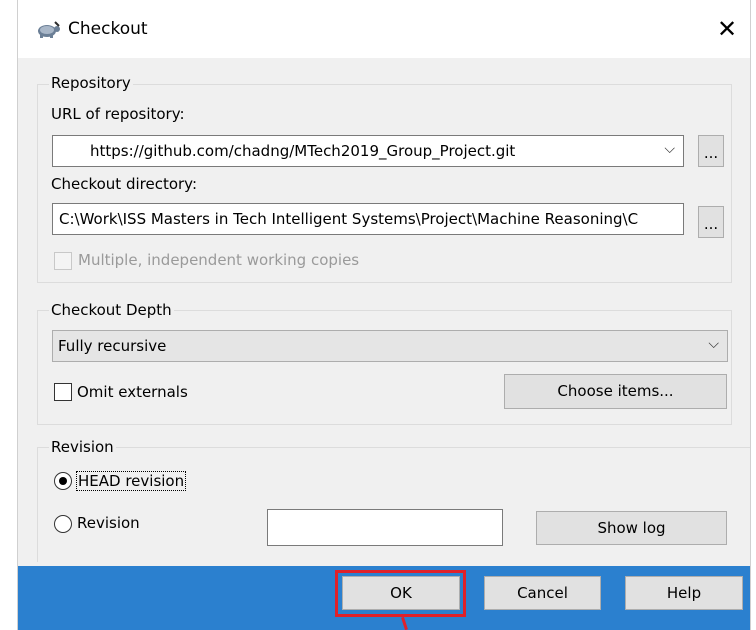 Image resolution: width=756 pixels, height=630 pixels. Describe the element at coordinates (112, 346) in the screenshot. I see `depth-selected: Fully recursive` at that location.